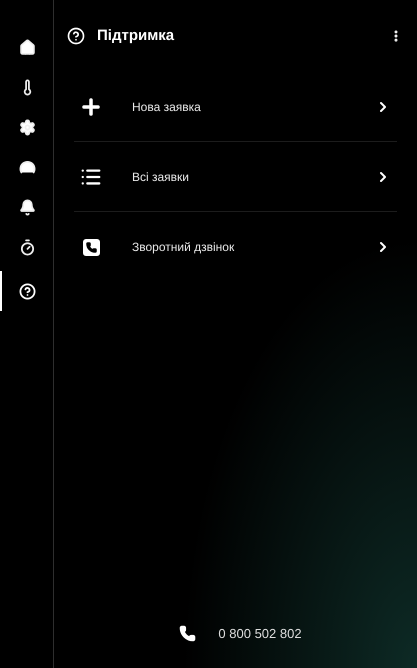  Describe the element at coordinates (27, 47) in the screenshot. I see `home-icon` at that location.